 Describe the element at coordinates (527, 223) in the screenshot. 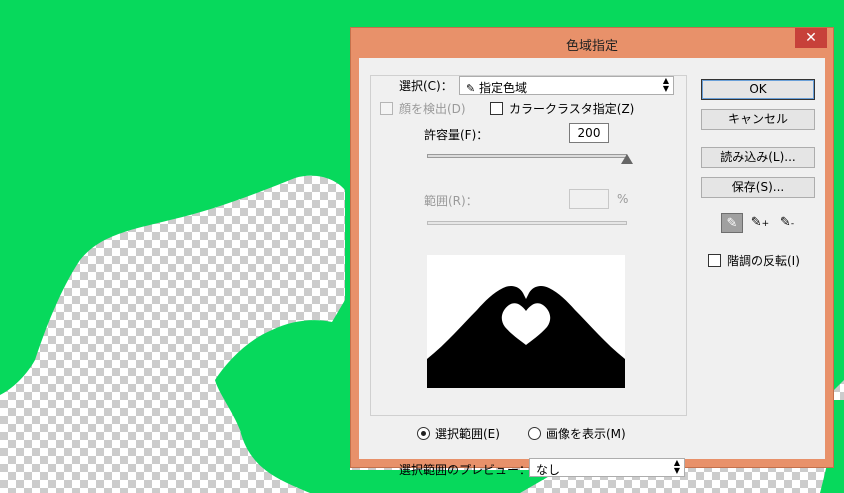

I see `range-slider-track` at that location.